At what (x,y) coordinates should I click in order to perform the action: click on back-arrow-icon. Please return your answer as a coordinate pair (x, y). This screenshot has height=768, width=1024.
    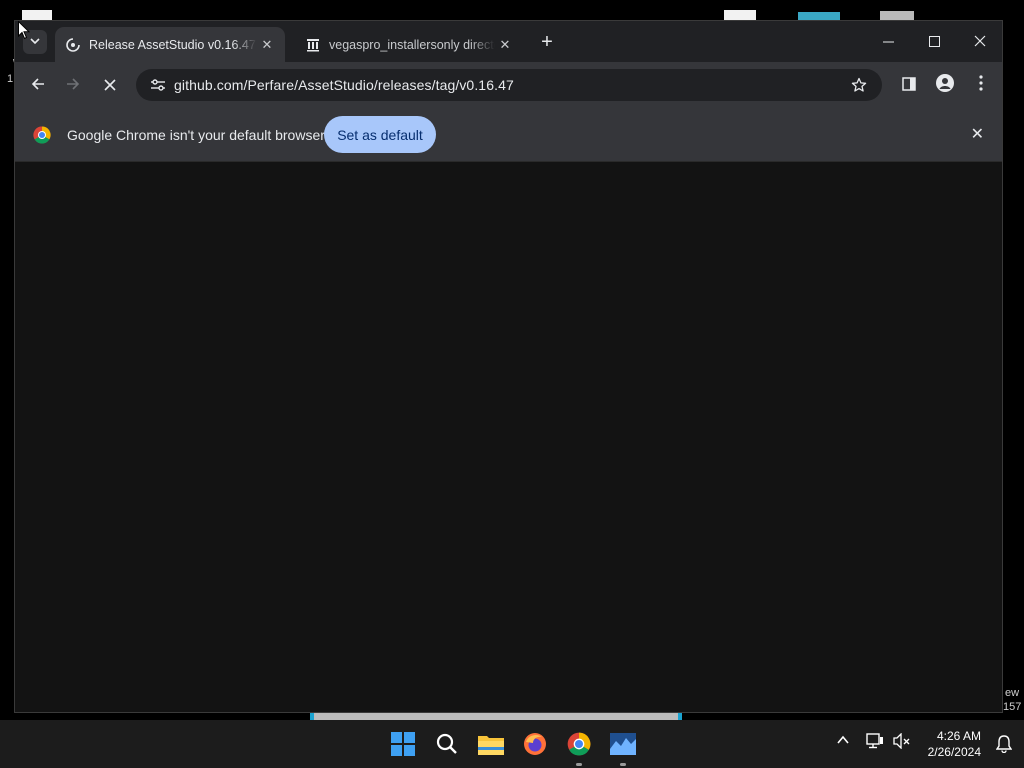
    Looking at the image, I should click on (38, 85).